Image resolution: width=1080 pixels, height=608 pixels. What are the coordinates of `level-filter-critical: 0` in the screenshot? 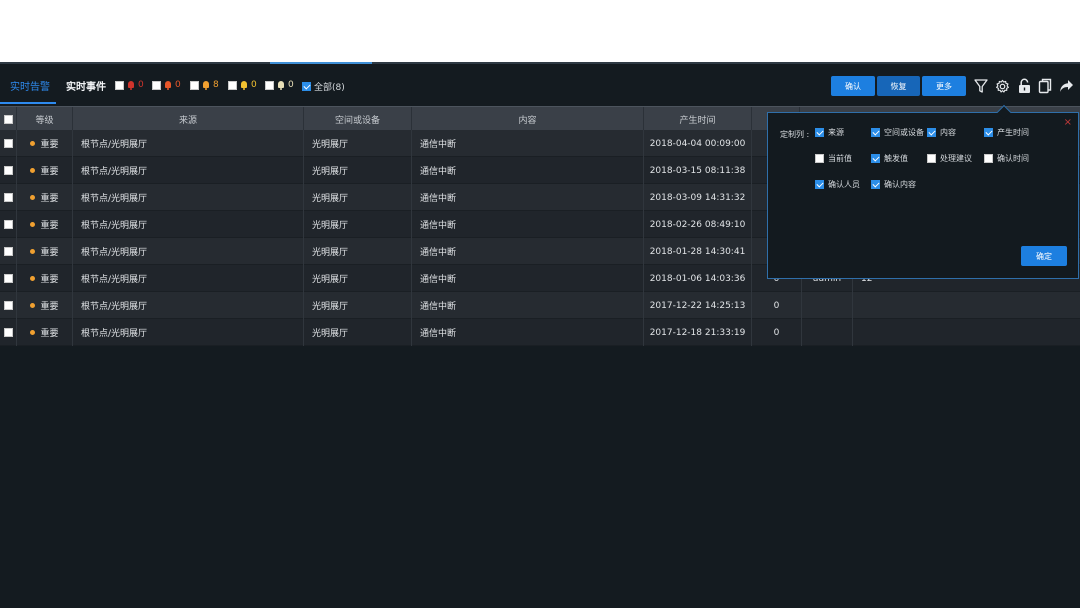 It's located at (129, 85).